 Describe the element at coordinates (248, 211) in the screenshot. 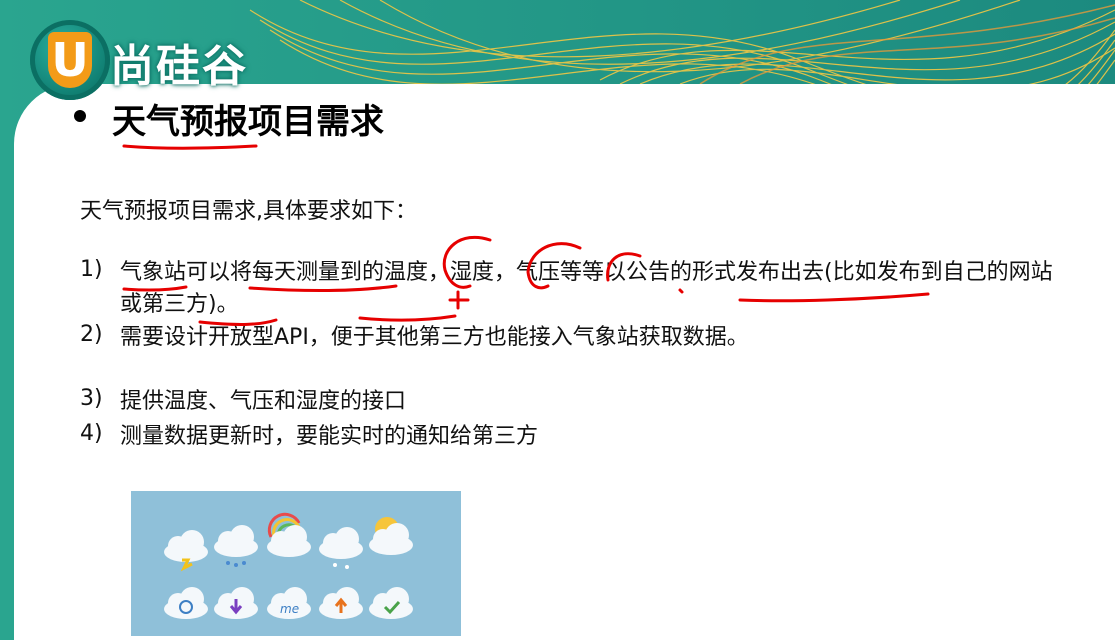

I see `intro-text: 天气预报项目需求,具体要求如下：` at that location.